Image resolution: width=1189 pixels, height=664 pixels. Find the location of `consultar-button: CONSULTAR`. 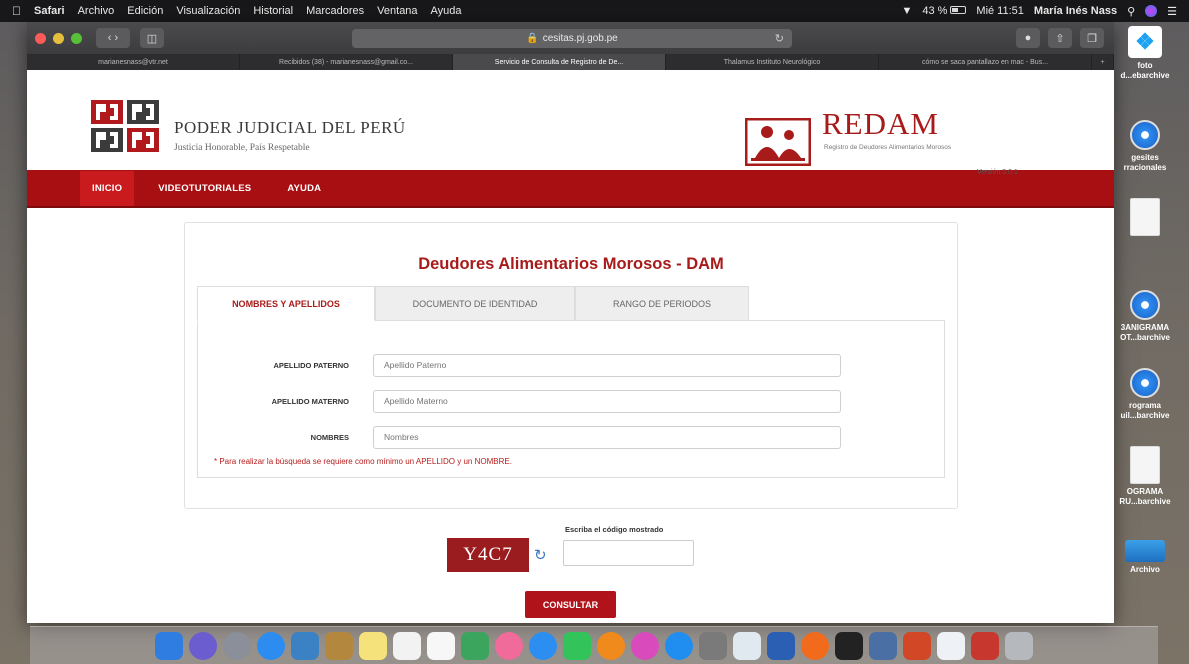

consultar-button: CONSULTAR is located at coordinates (570, 604).